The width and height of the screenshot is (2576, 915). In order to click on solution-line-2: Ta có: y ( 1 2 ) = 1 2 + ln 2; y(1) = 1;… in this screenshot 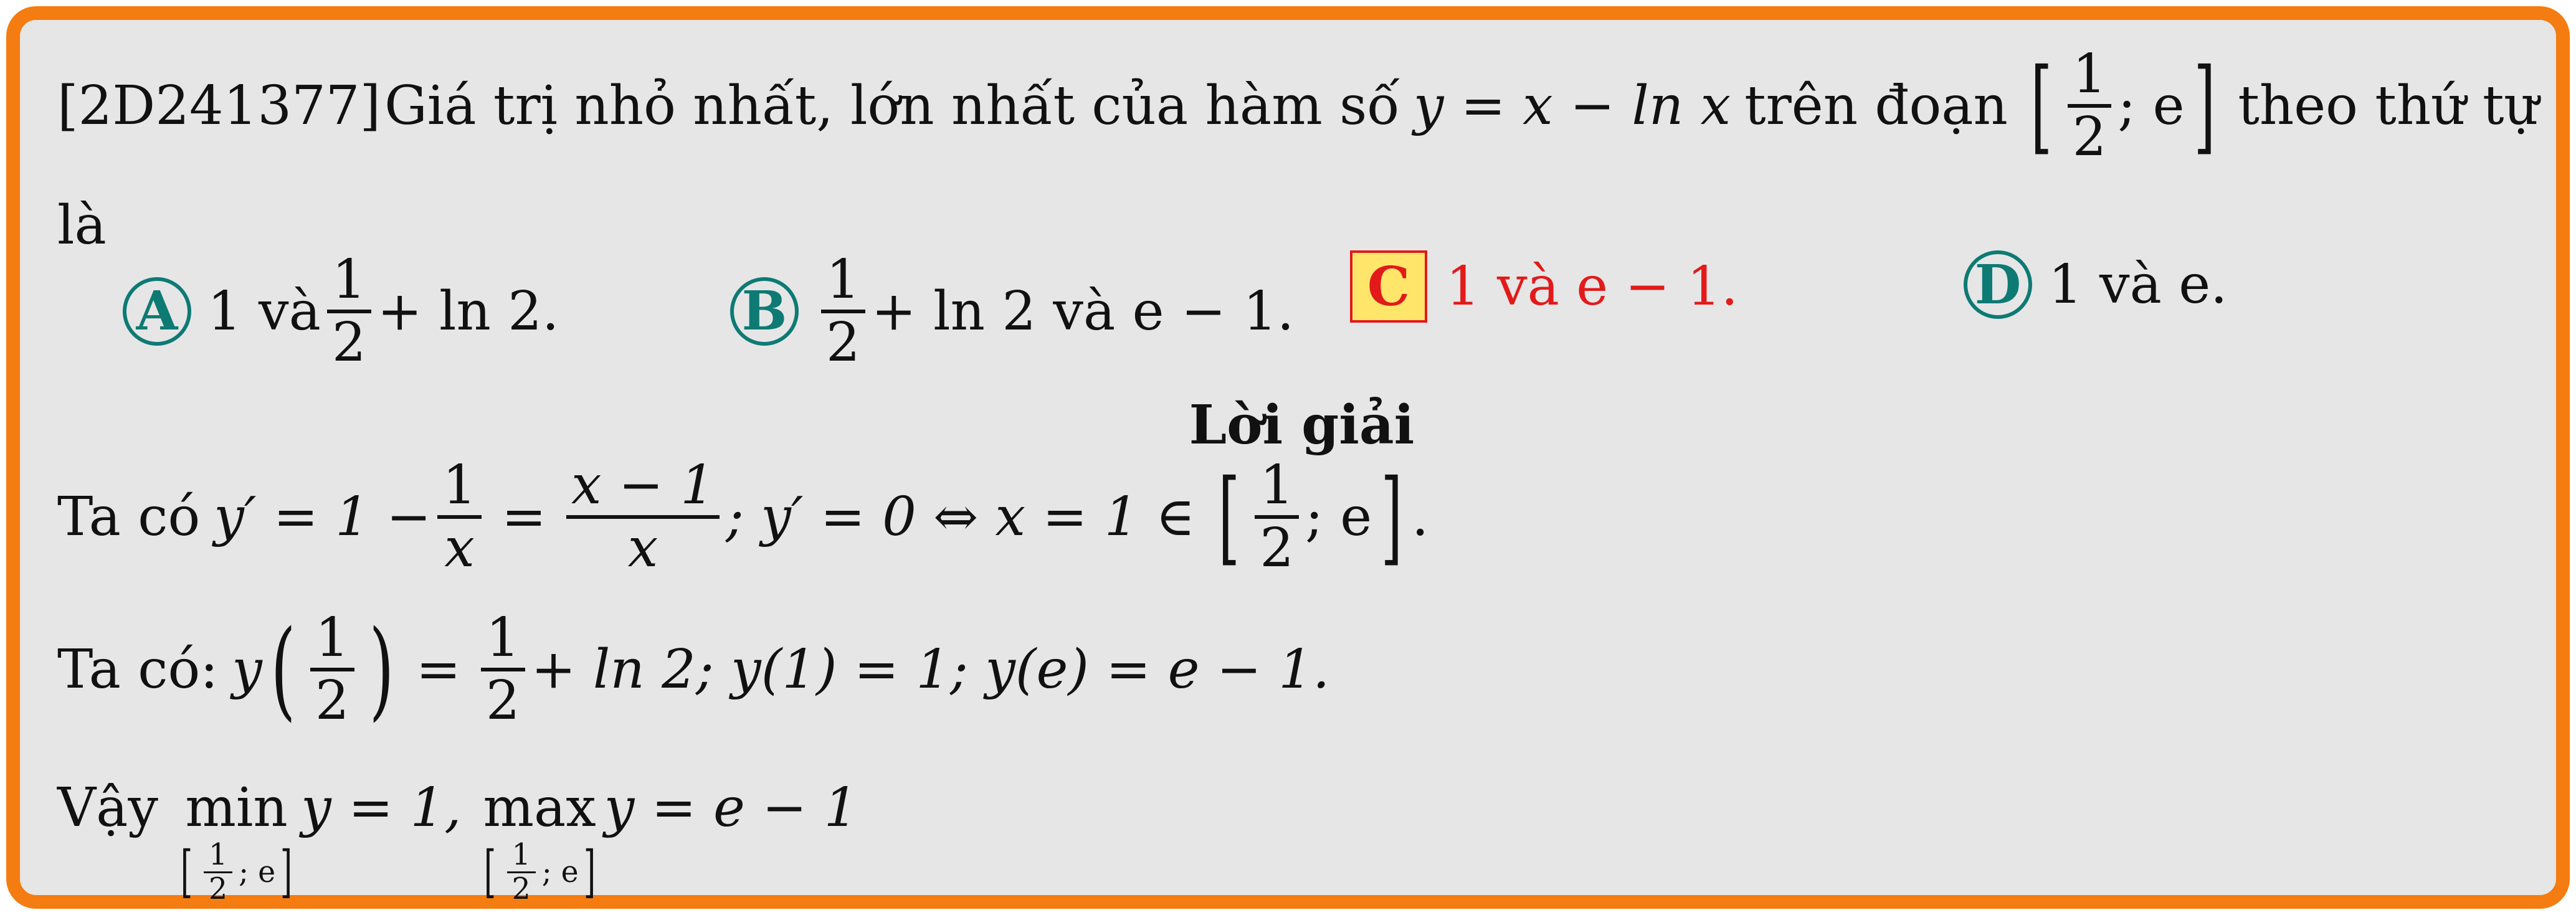, I will do `click(693, 669)`.